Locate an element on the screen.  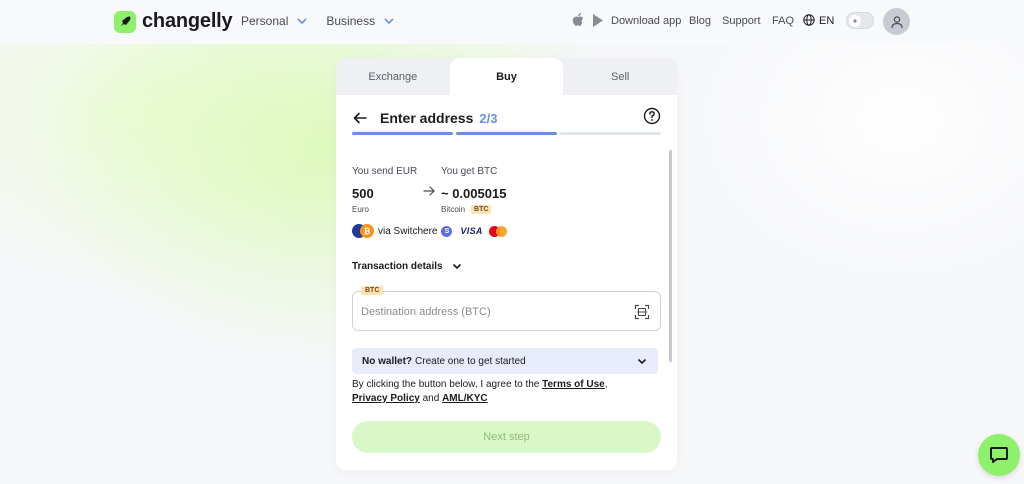
primary-nav: Personal Business is located at coordinates (318, 21).